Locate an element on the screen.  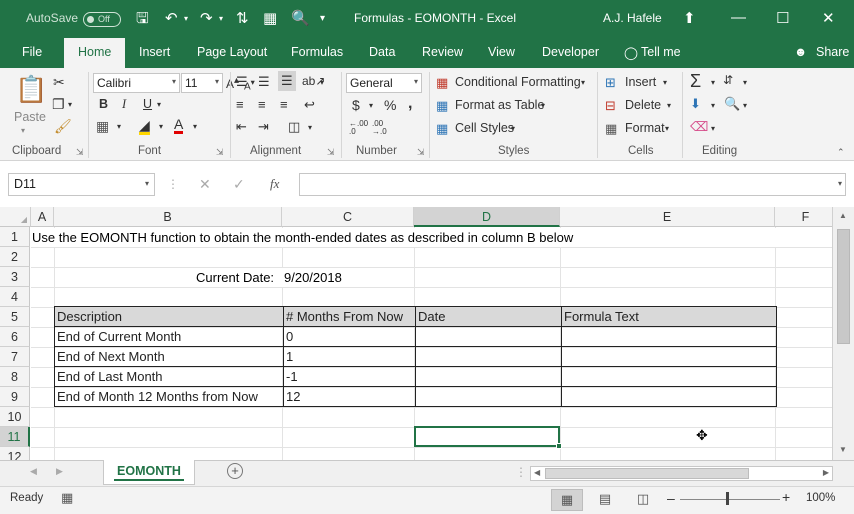
scroll-down-icon: ▼ is located at coordinates (843, 449).